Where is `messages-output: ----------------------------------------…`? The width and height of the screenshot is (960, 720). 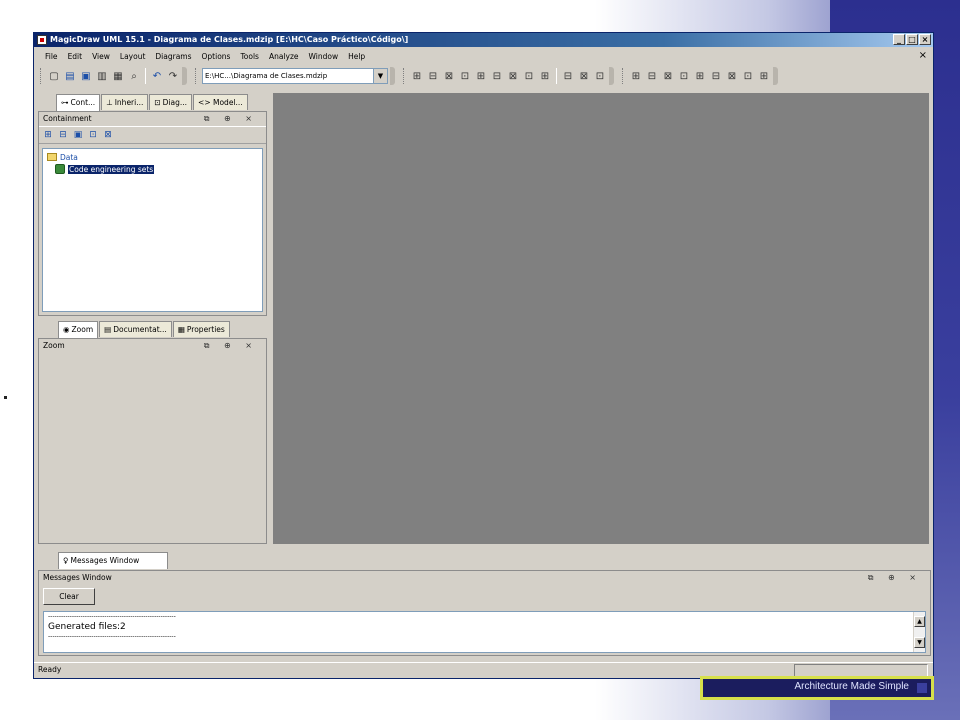 messages-output: ----------------------------------------… is located at coordinates (484, 632).